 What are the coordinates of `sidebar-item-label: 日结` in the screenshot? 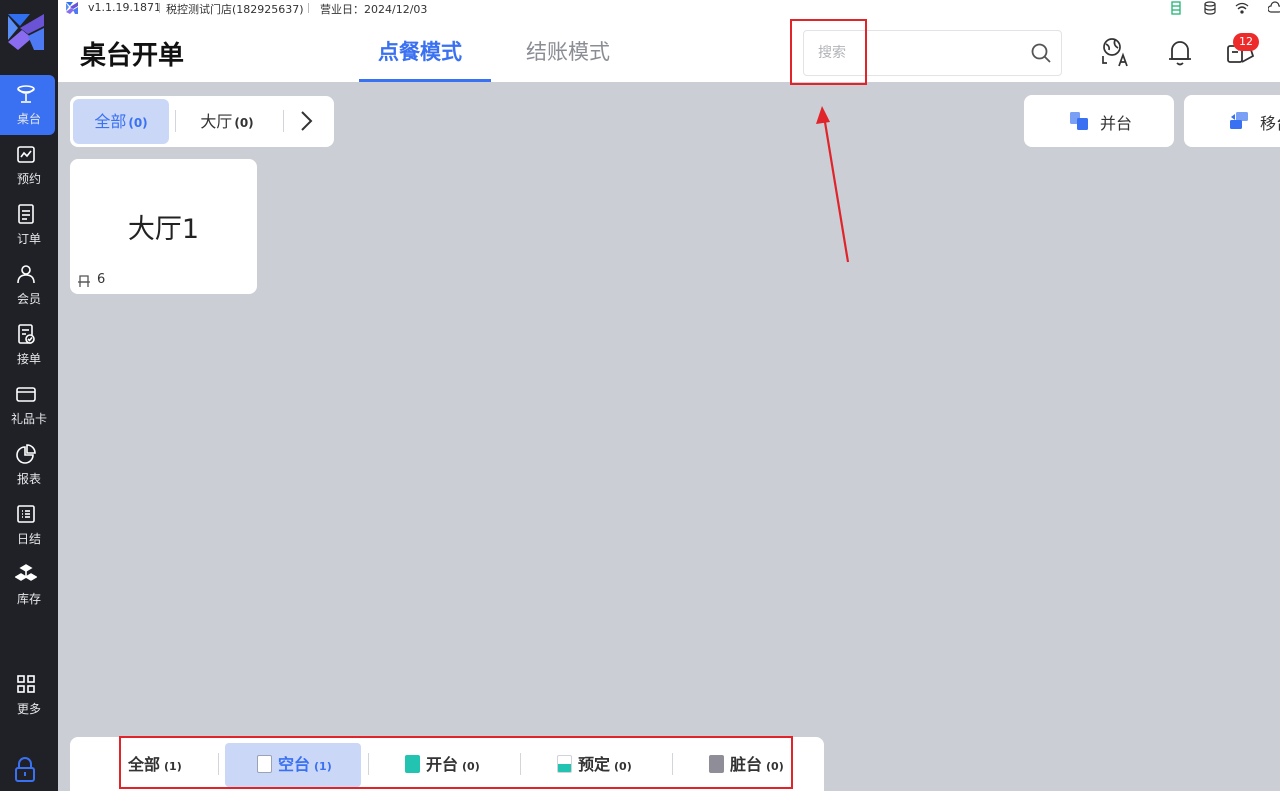 It's located at (28, 539).